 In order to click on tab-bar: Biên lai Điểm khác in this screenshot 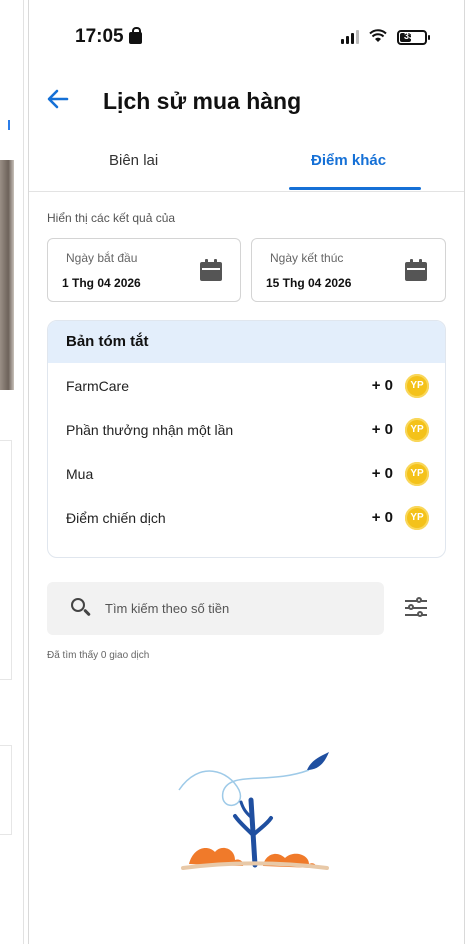, I will do `click(246, 166)`.